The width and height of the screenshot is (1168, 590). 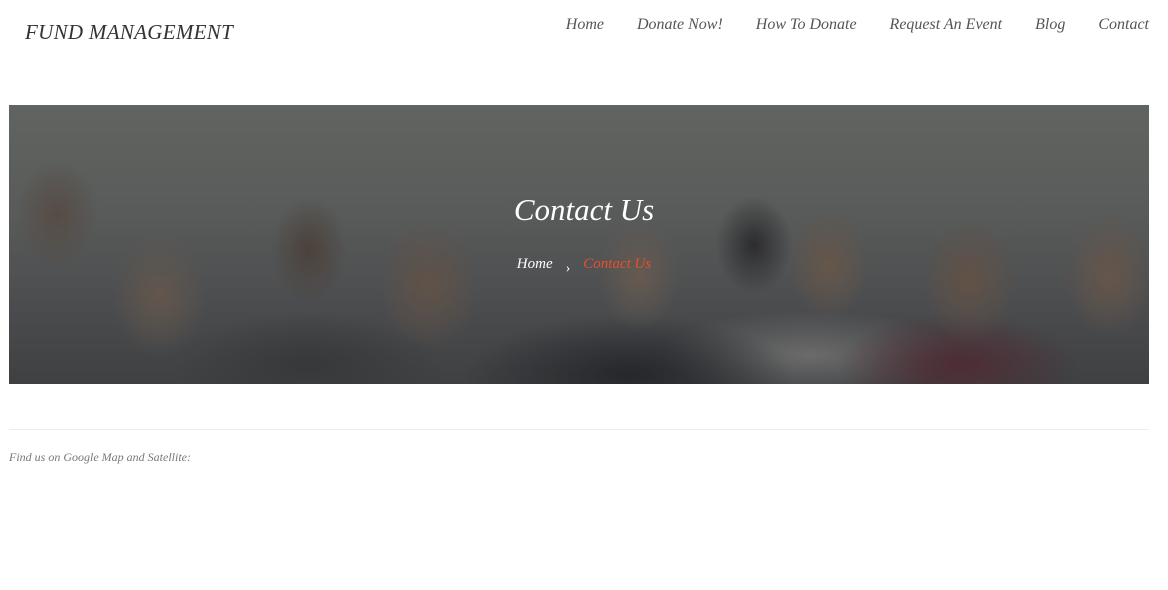 I want to click on page-title: Contact Us, so click(x=584, y=209).